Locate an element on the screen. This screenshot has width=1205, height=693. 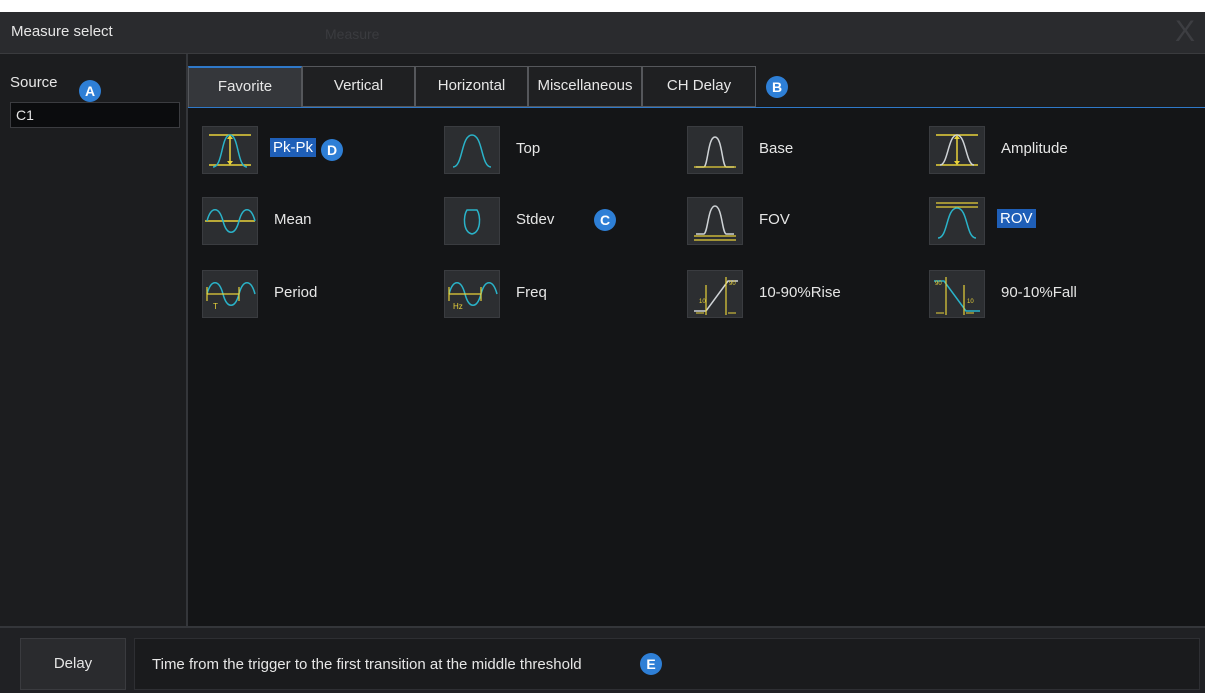
source-select: C1 is located at coordinates (95, 115).